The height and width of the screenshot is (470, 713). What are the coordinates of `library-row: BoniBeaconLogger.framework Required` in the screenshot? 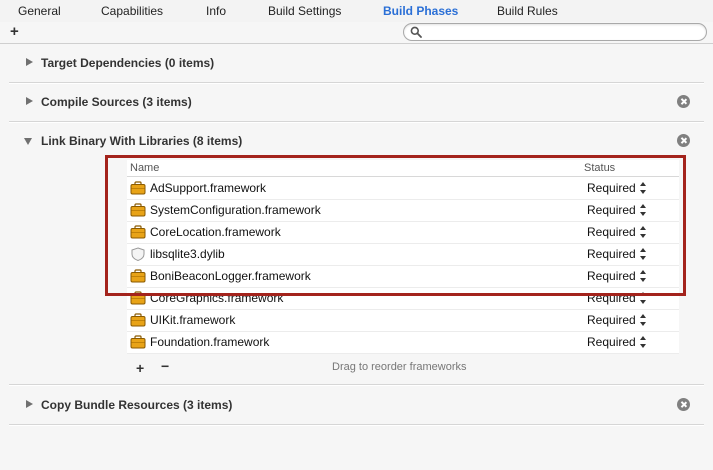 It's located at (403, 276).